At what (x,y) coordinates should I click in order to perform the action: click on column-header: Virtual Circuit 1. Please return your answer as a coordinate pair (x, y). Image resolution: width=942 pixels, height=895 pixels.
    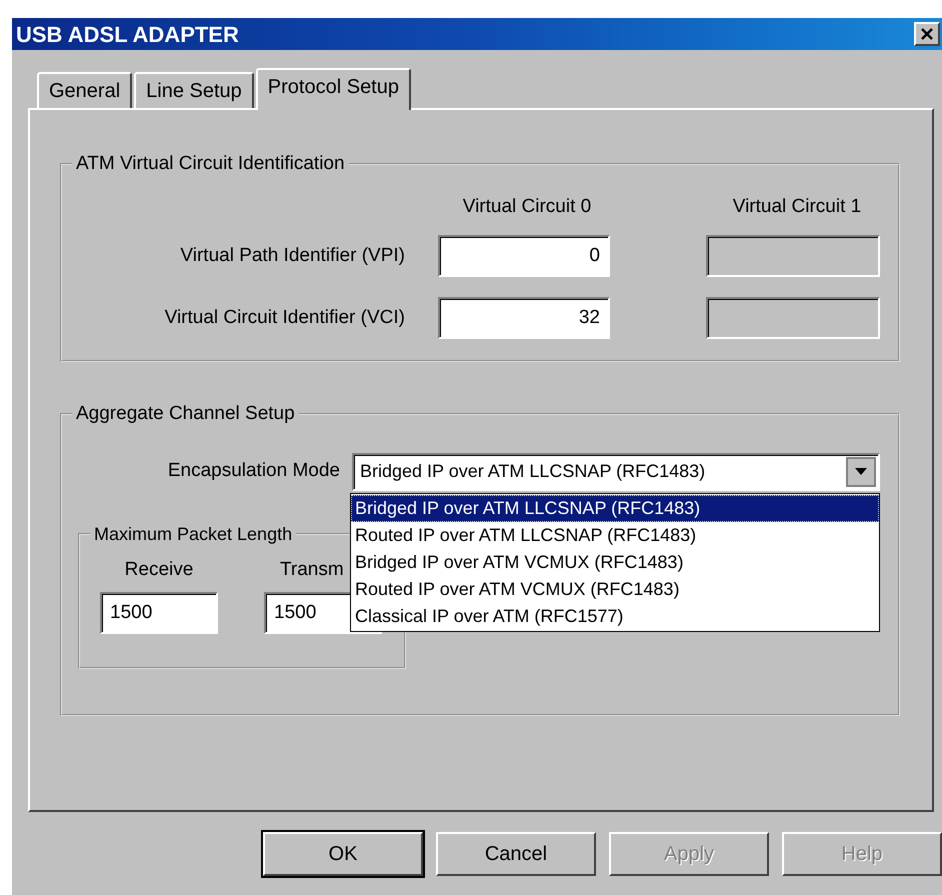
    Looking at the image, I should click on (797, 206).